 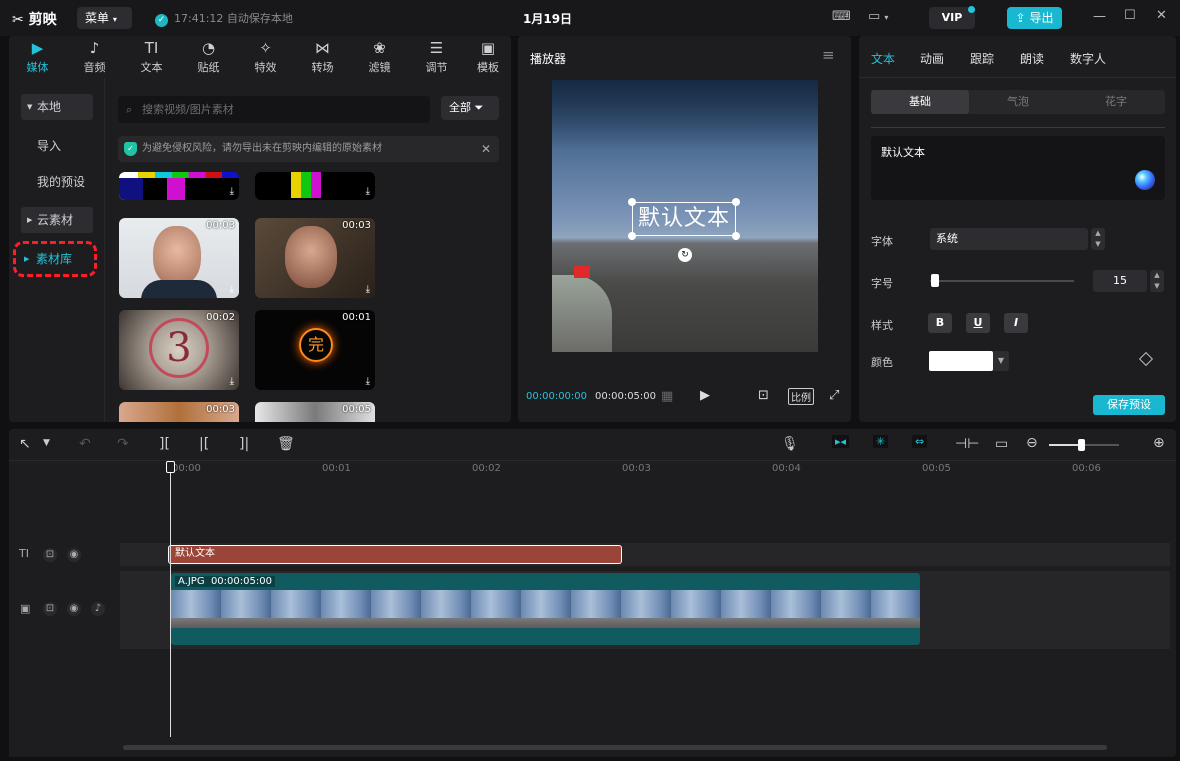 What do you see at coordinates (834, 395) in the screenshot?
I see `fullscreen-icon: ⤢` at bounding box center [834, 395].